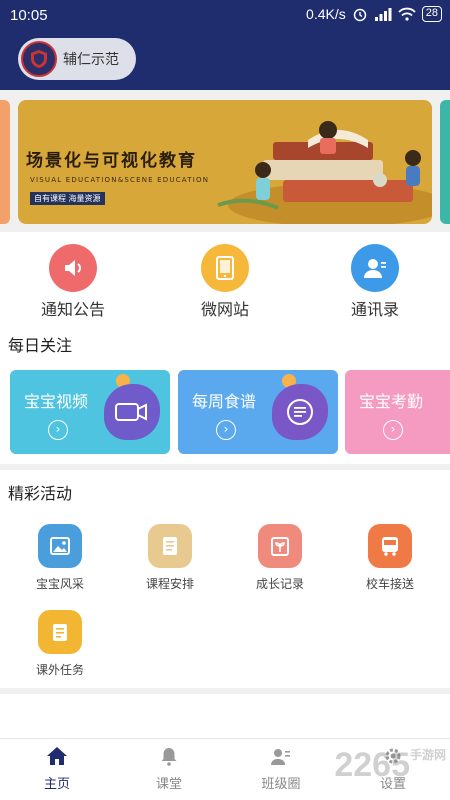  I want to click on recipe-icon, so click(300, 412).